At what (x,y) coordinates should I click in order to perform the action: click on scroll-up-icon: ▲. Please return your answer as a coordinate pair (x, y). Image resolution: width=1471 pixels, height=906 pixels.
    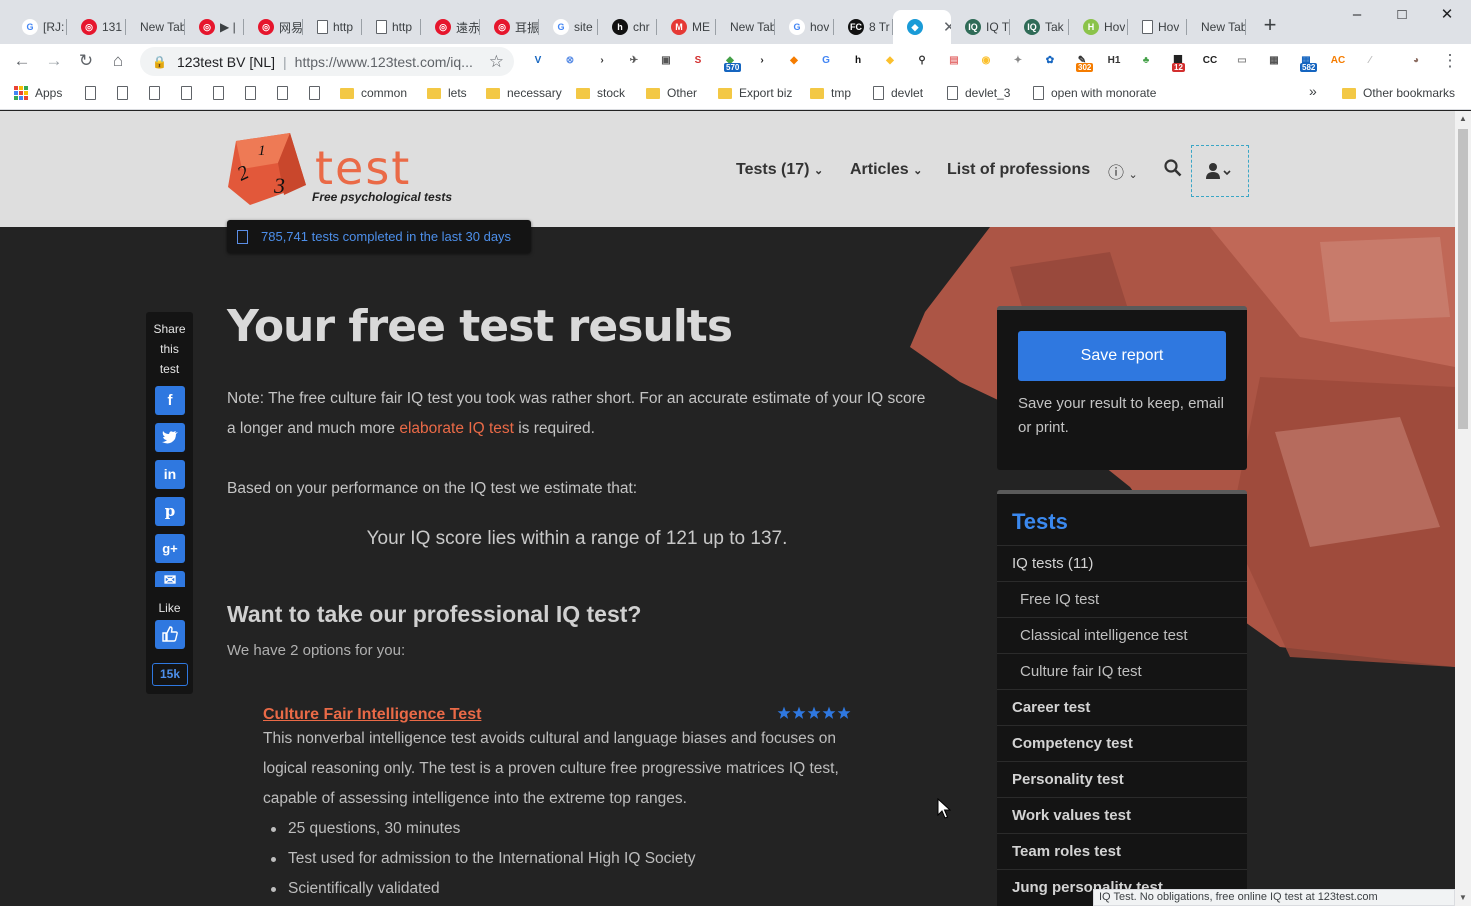
    Looking at the image, I should click on (1463, 118).